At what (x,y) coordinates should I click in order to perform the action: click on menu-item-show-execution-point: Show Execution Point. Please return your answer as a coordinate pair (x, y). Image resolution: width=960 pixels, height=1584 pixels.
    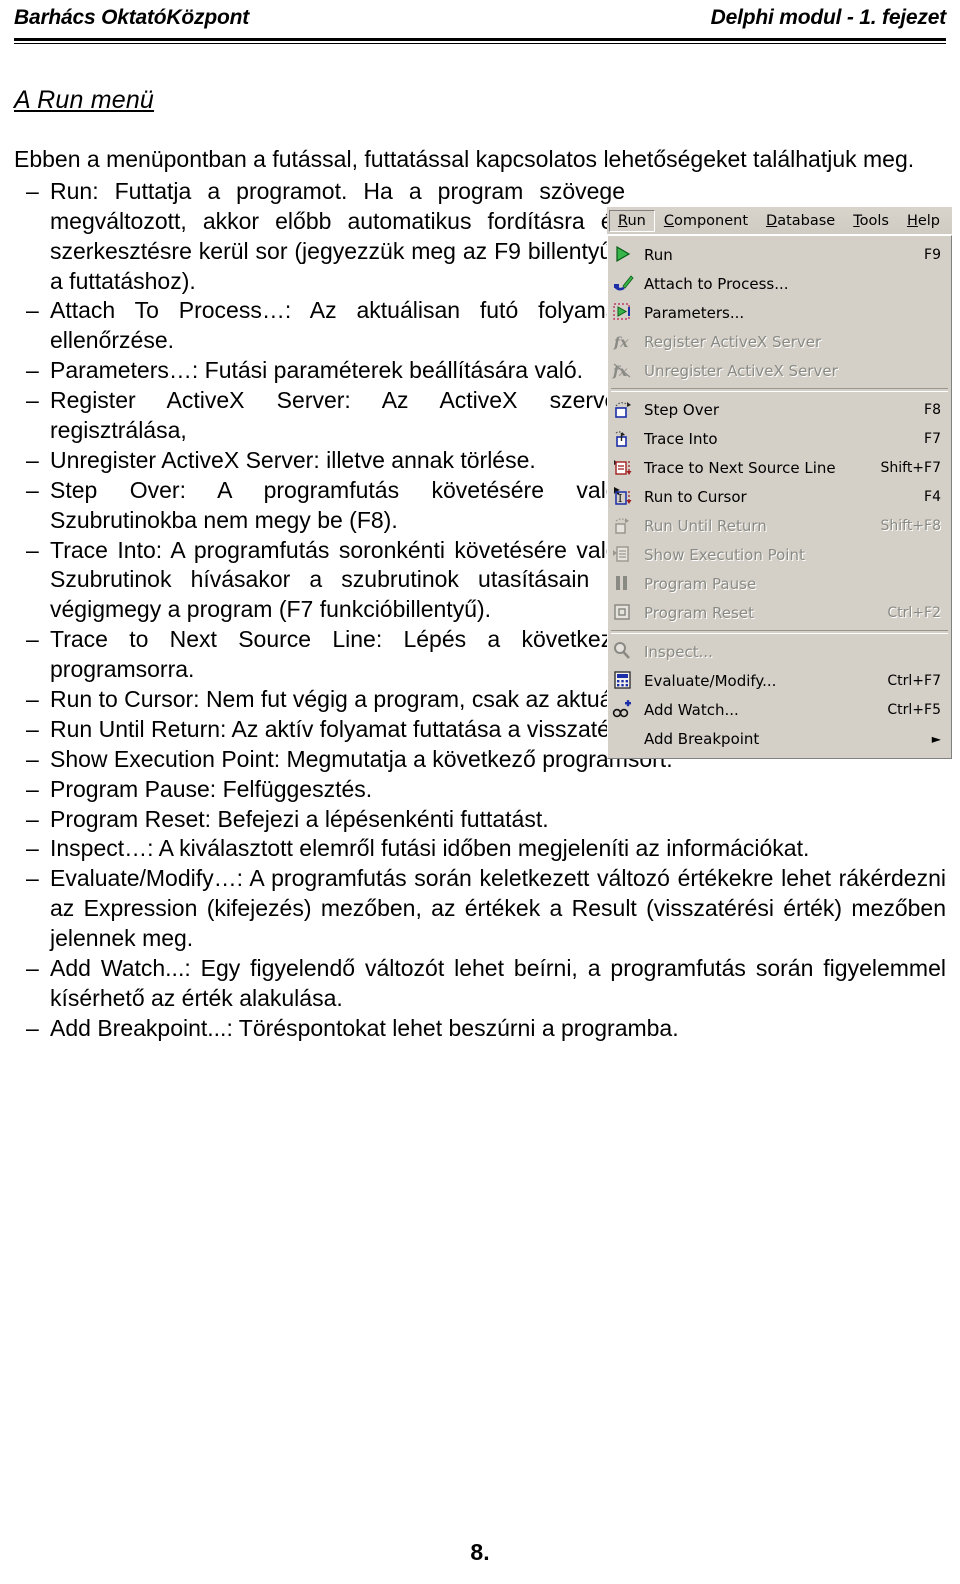
    Looking at the image, I should click on (779, 554).